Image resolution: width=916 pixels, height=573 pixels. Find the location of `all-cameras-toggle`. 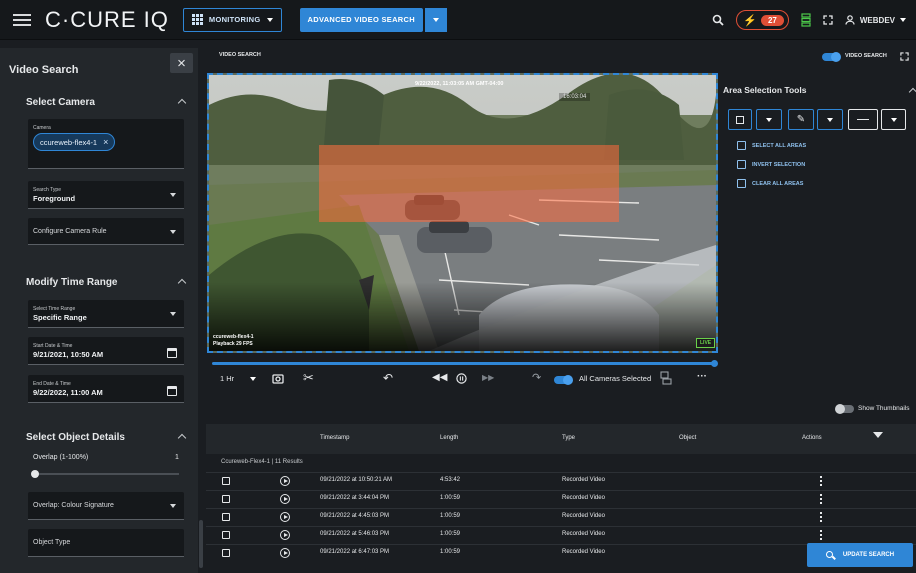

all-cameras-toggle is located at coordinates (563, 380).